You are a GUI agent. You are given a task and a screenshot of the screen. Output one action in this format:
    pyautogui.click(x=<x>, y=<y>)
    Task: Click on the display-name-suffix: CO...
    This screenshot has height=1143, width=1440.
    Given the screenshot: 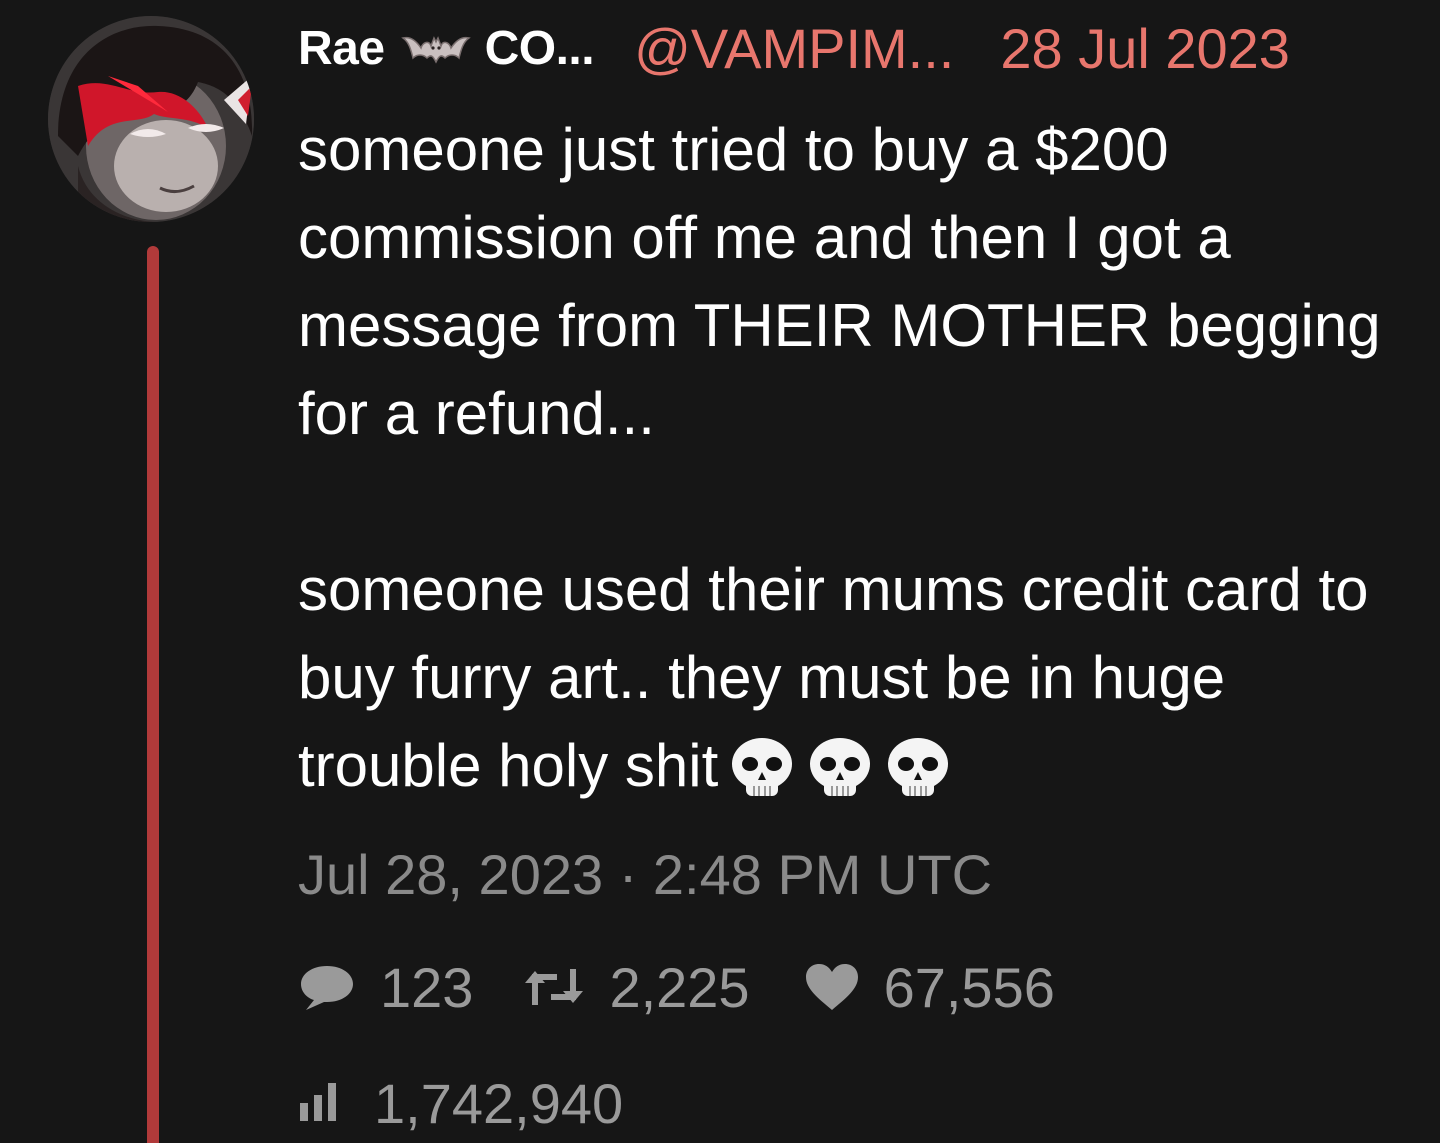 What is the action you would take?
    pyautogui.click(x=540, y=48)
    